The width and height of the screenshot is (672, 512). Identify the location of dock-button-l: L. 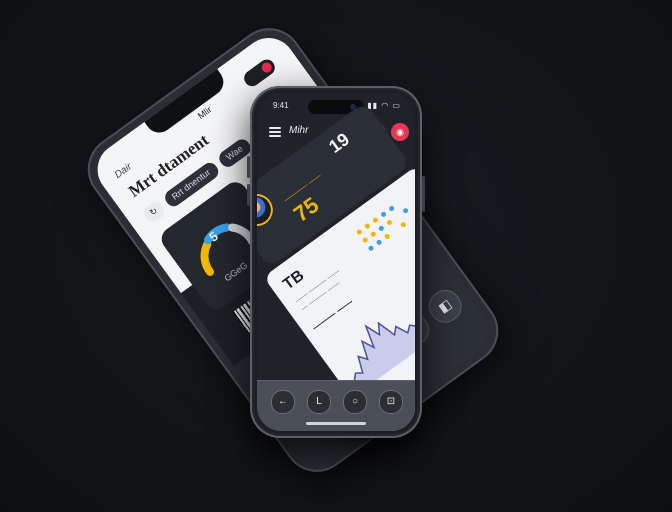
(319, 402).